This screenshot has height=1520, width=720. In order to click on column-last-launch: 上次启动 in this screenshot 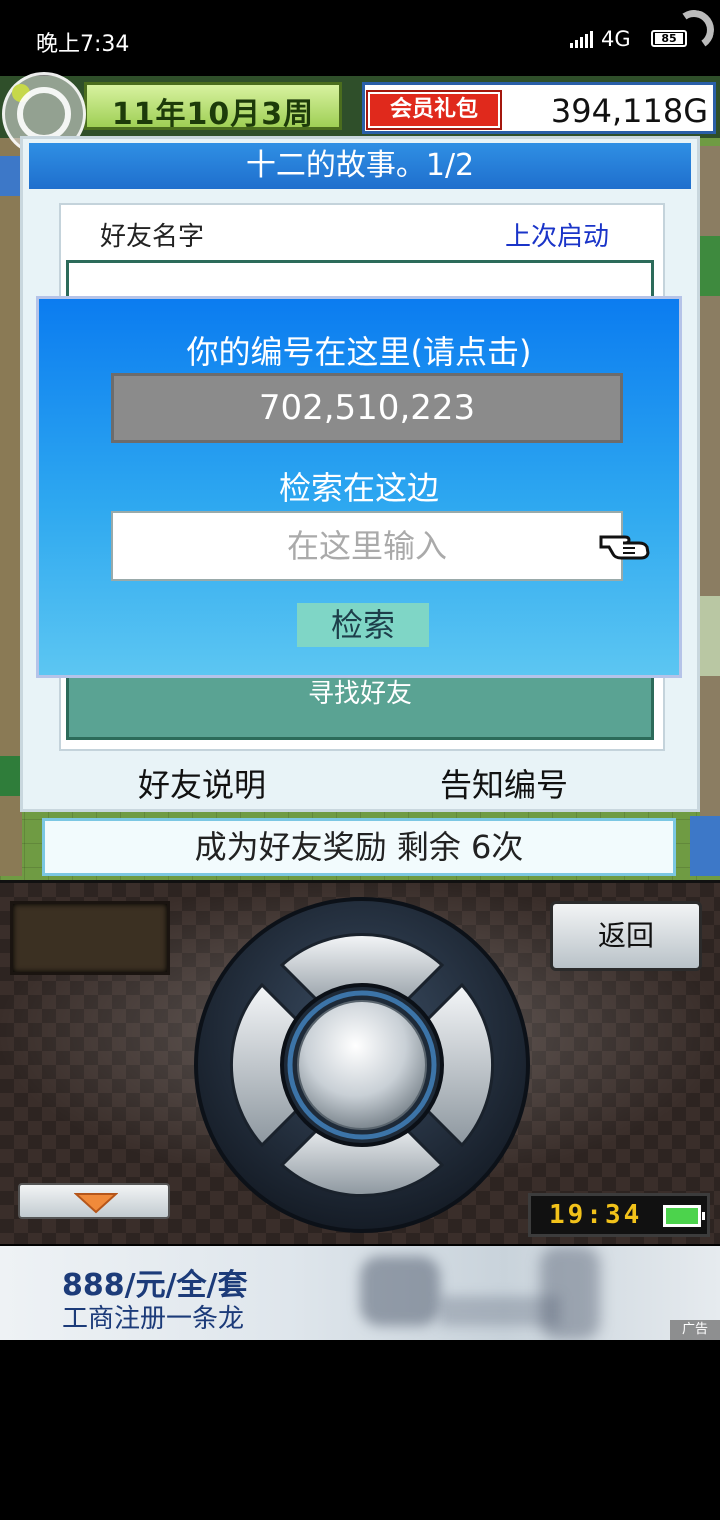, I will do `click(557, 237)`.